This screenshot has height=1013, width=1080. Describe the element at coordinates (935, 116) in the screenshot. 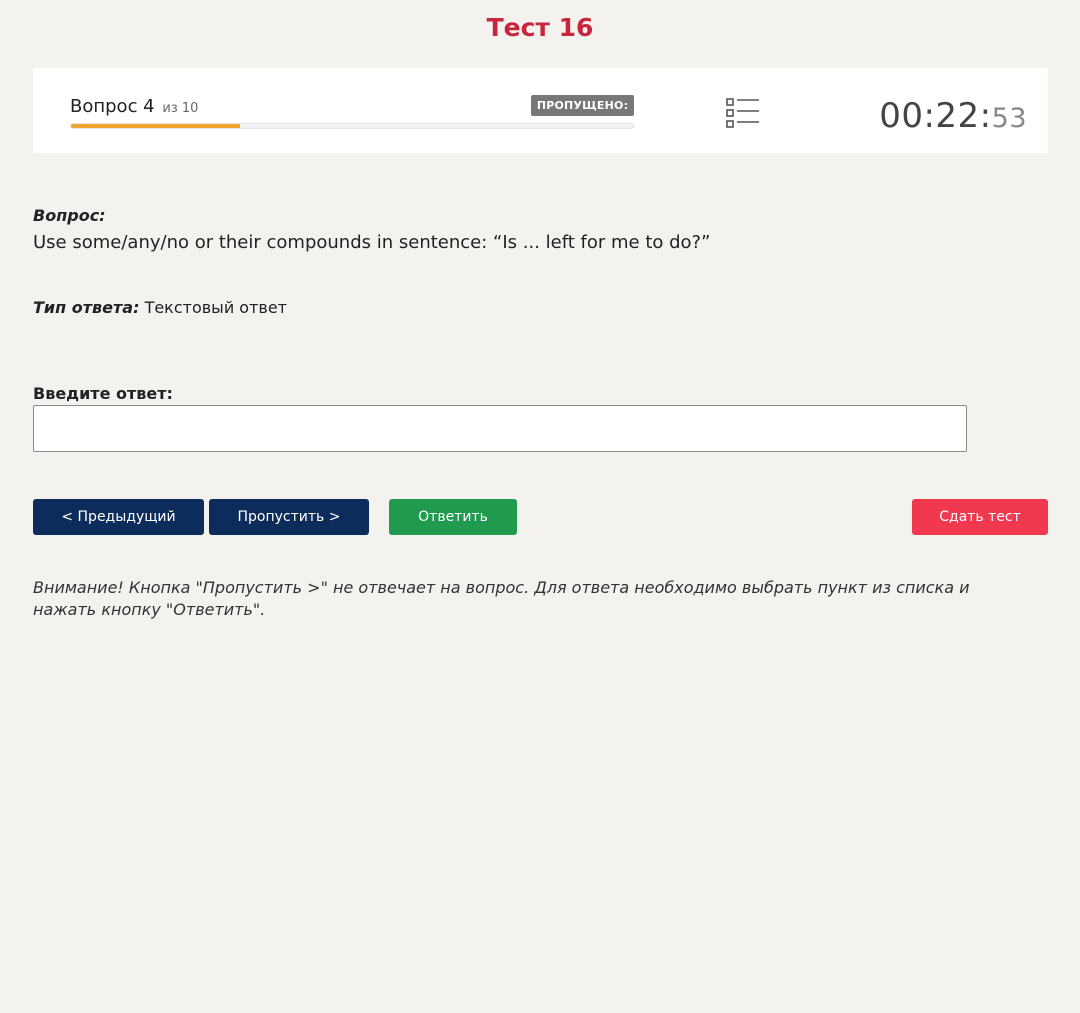

I see `timer-main: 00:22:` at that location.